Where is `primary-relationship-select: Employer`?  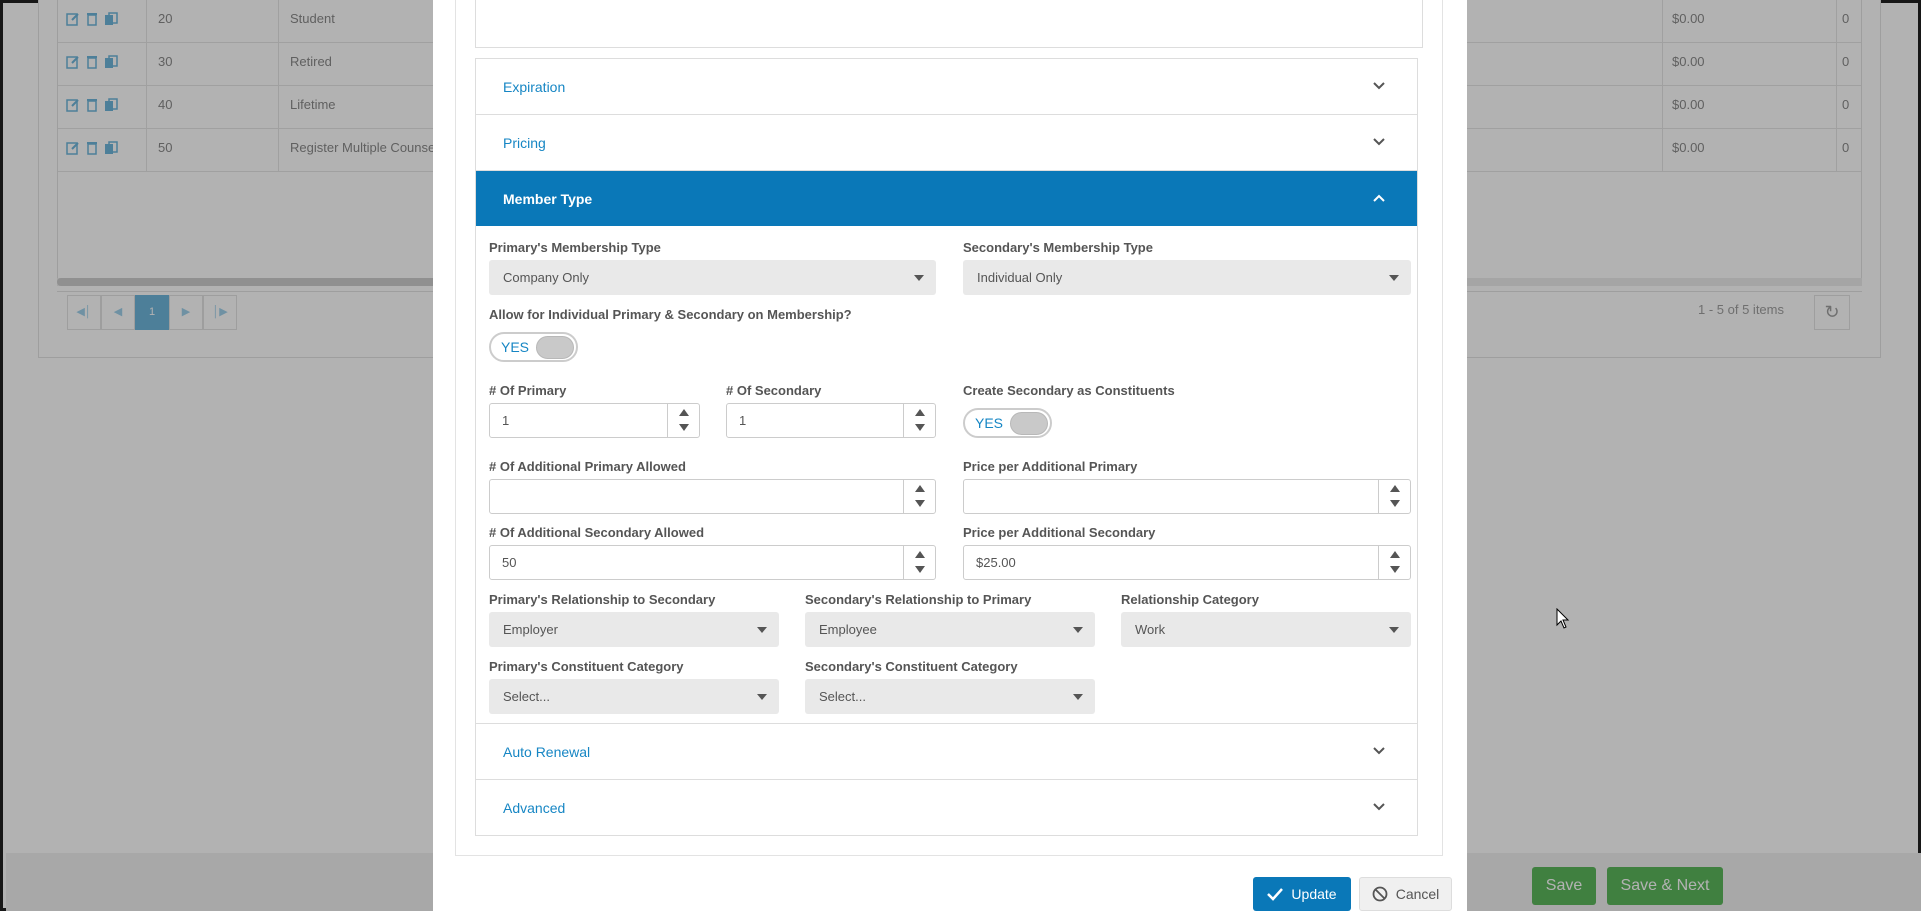 primary-relationship-select: Employer is located at coordinates (634, 629).